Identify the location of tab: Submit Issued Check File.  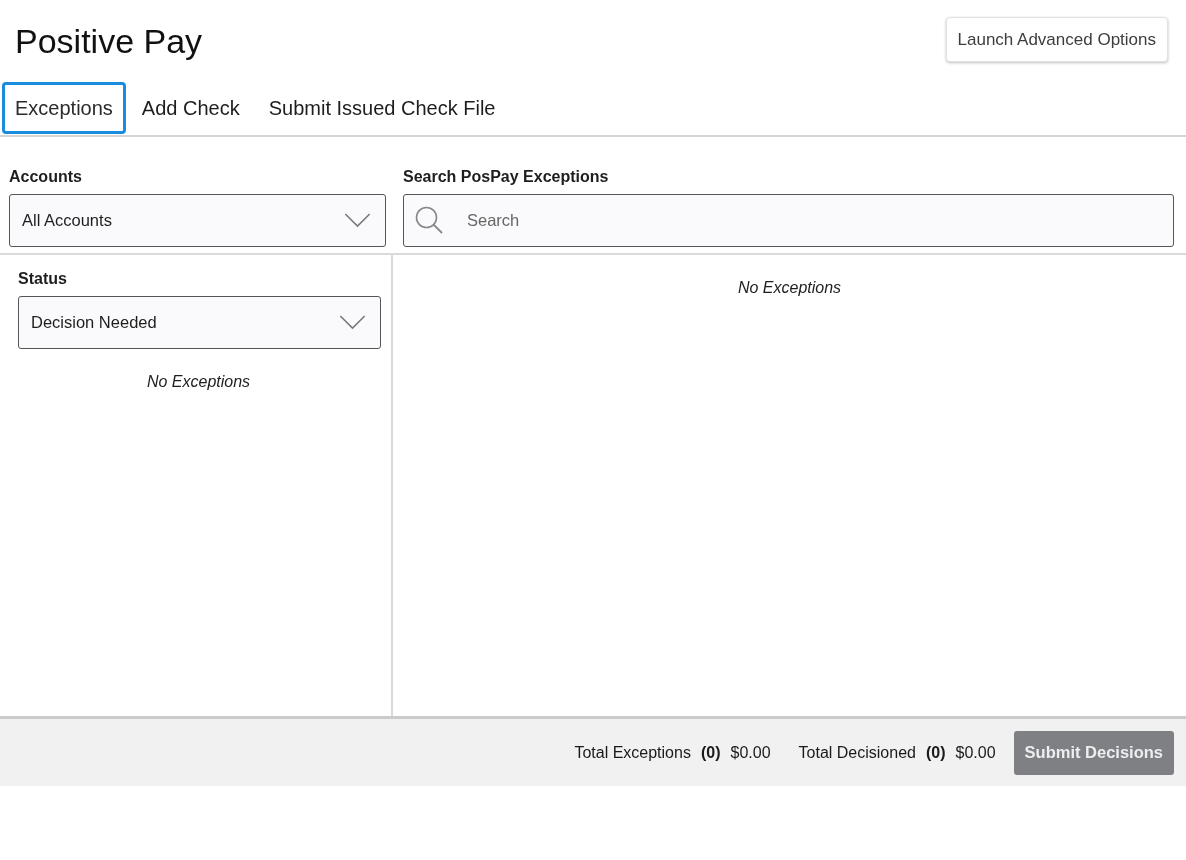
(382, 108).